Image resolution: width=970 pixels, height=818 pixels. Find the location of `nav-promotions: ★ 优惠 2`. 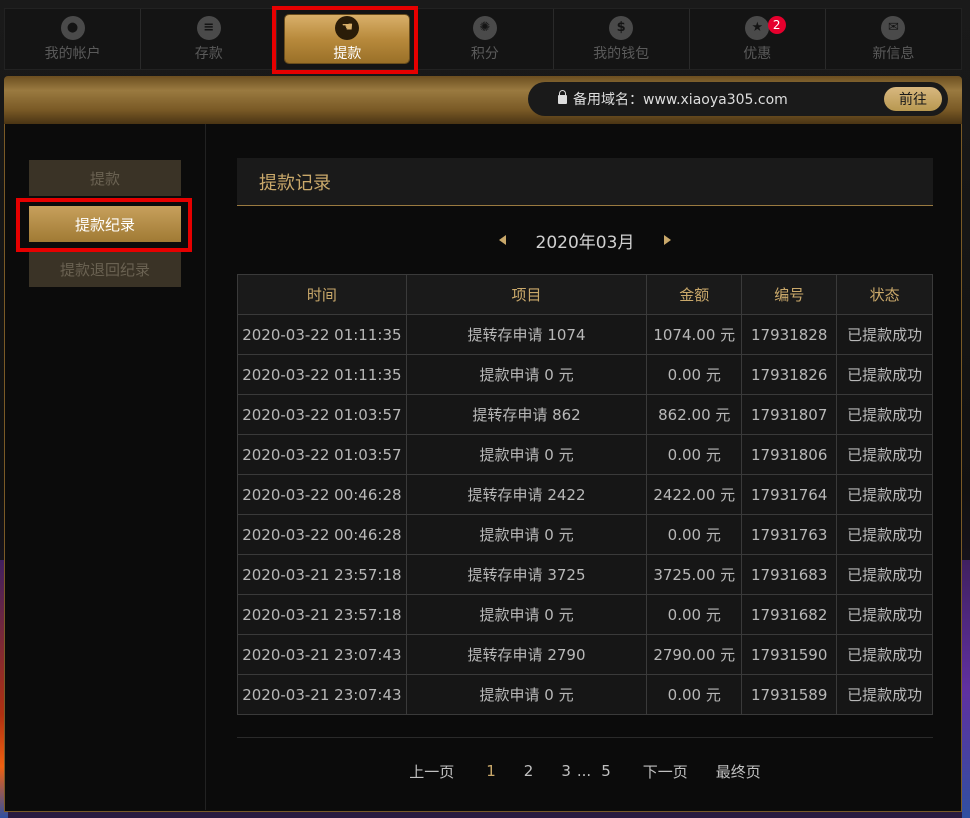

nav-promotions: ★ 优惠 2 is located at coordinates (758, 39).